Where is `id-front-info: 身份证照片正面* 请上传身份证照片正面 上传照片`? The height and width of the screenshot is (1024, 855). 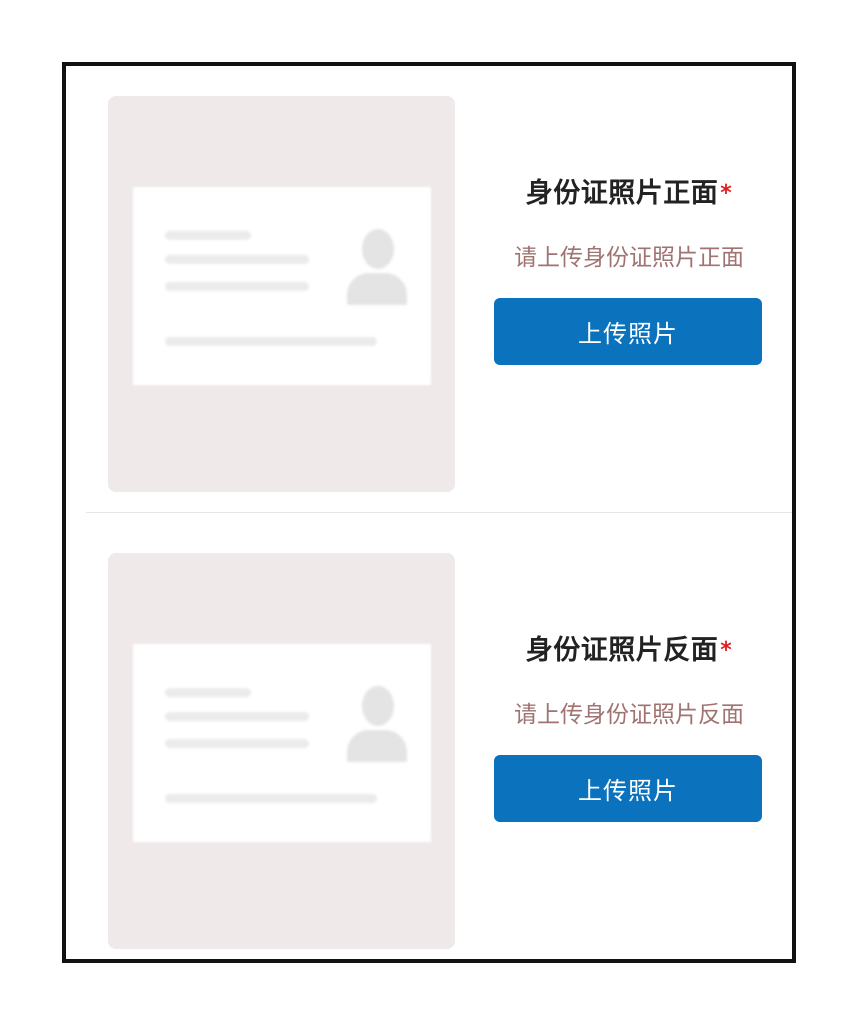
id-front-info: 身份证照片正面* 请上传身份证照片正面 上传照片 is located at coordinates (629, 270).